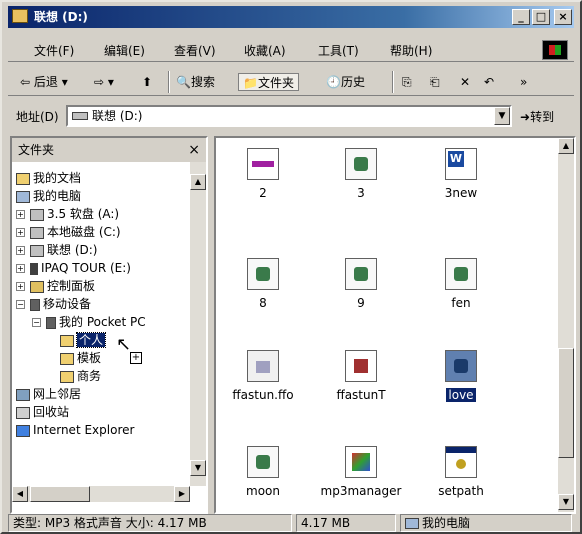 This screenshot has width=582, height=534. I want to click on tree-item-templates: 模板, so click(80, 358).